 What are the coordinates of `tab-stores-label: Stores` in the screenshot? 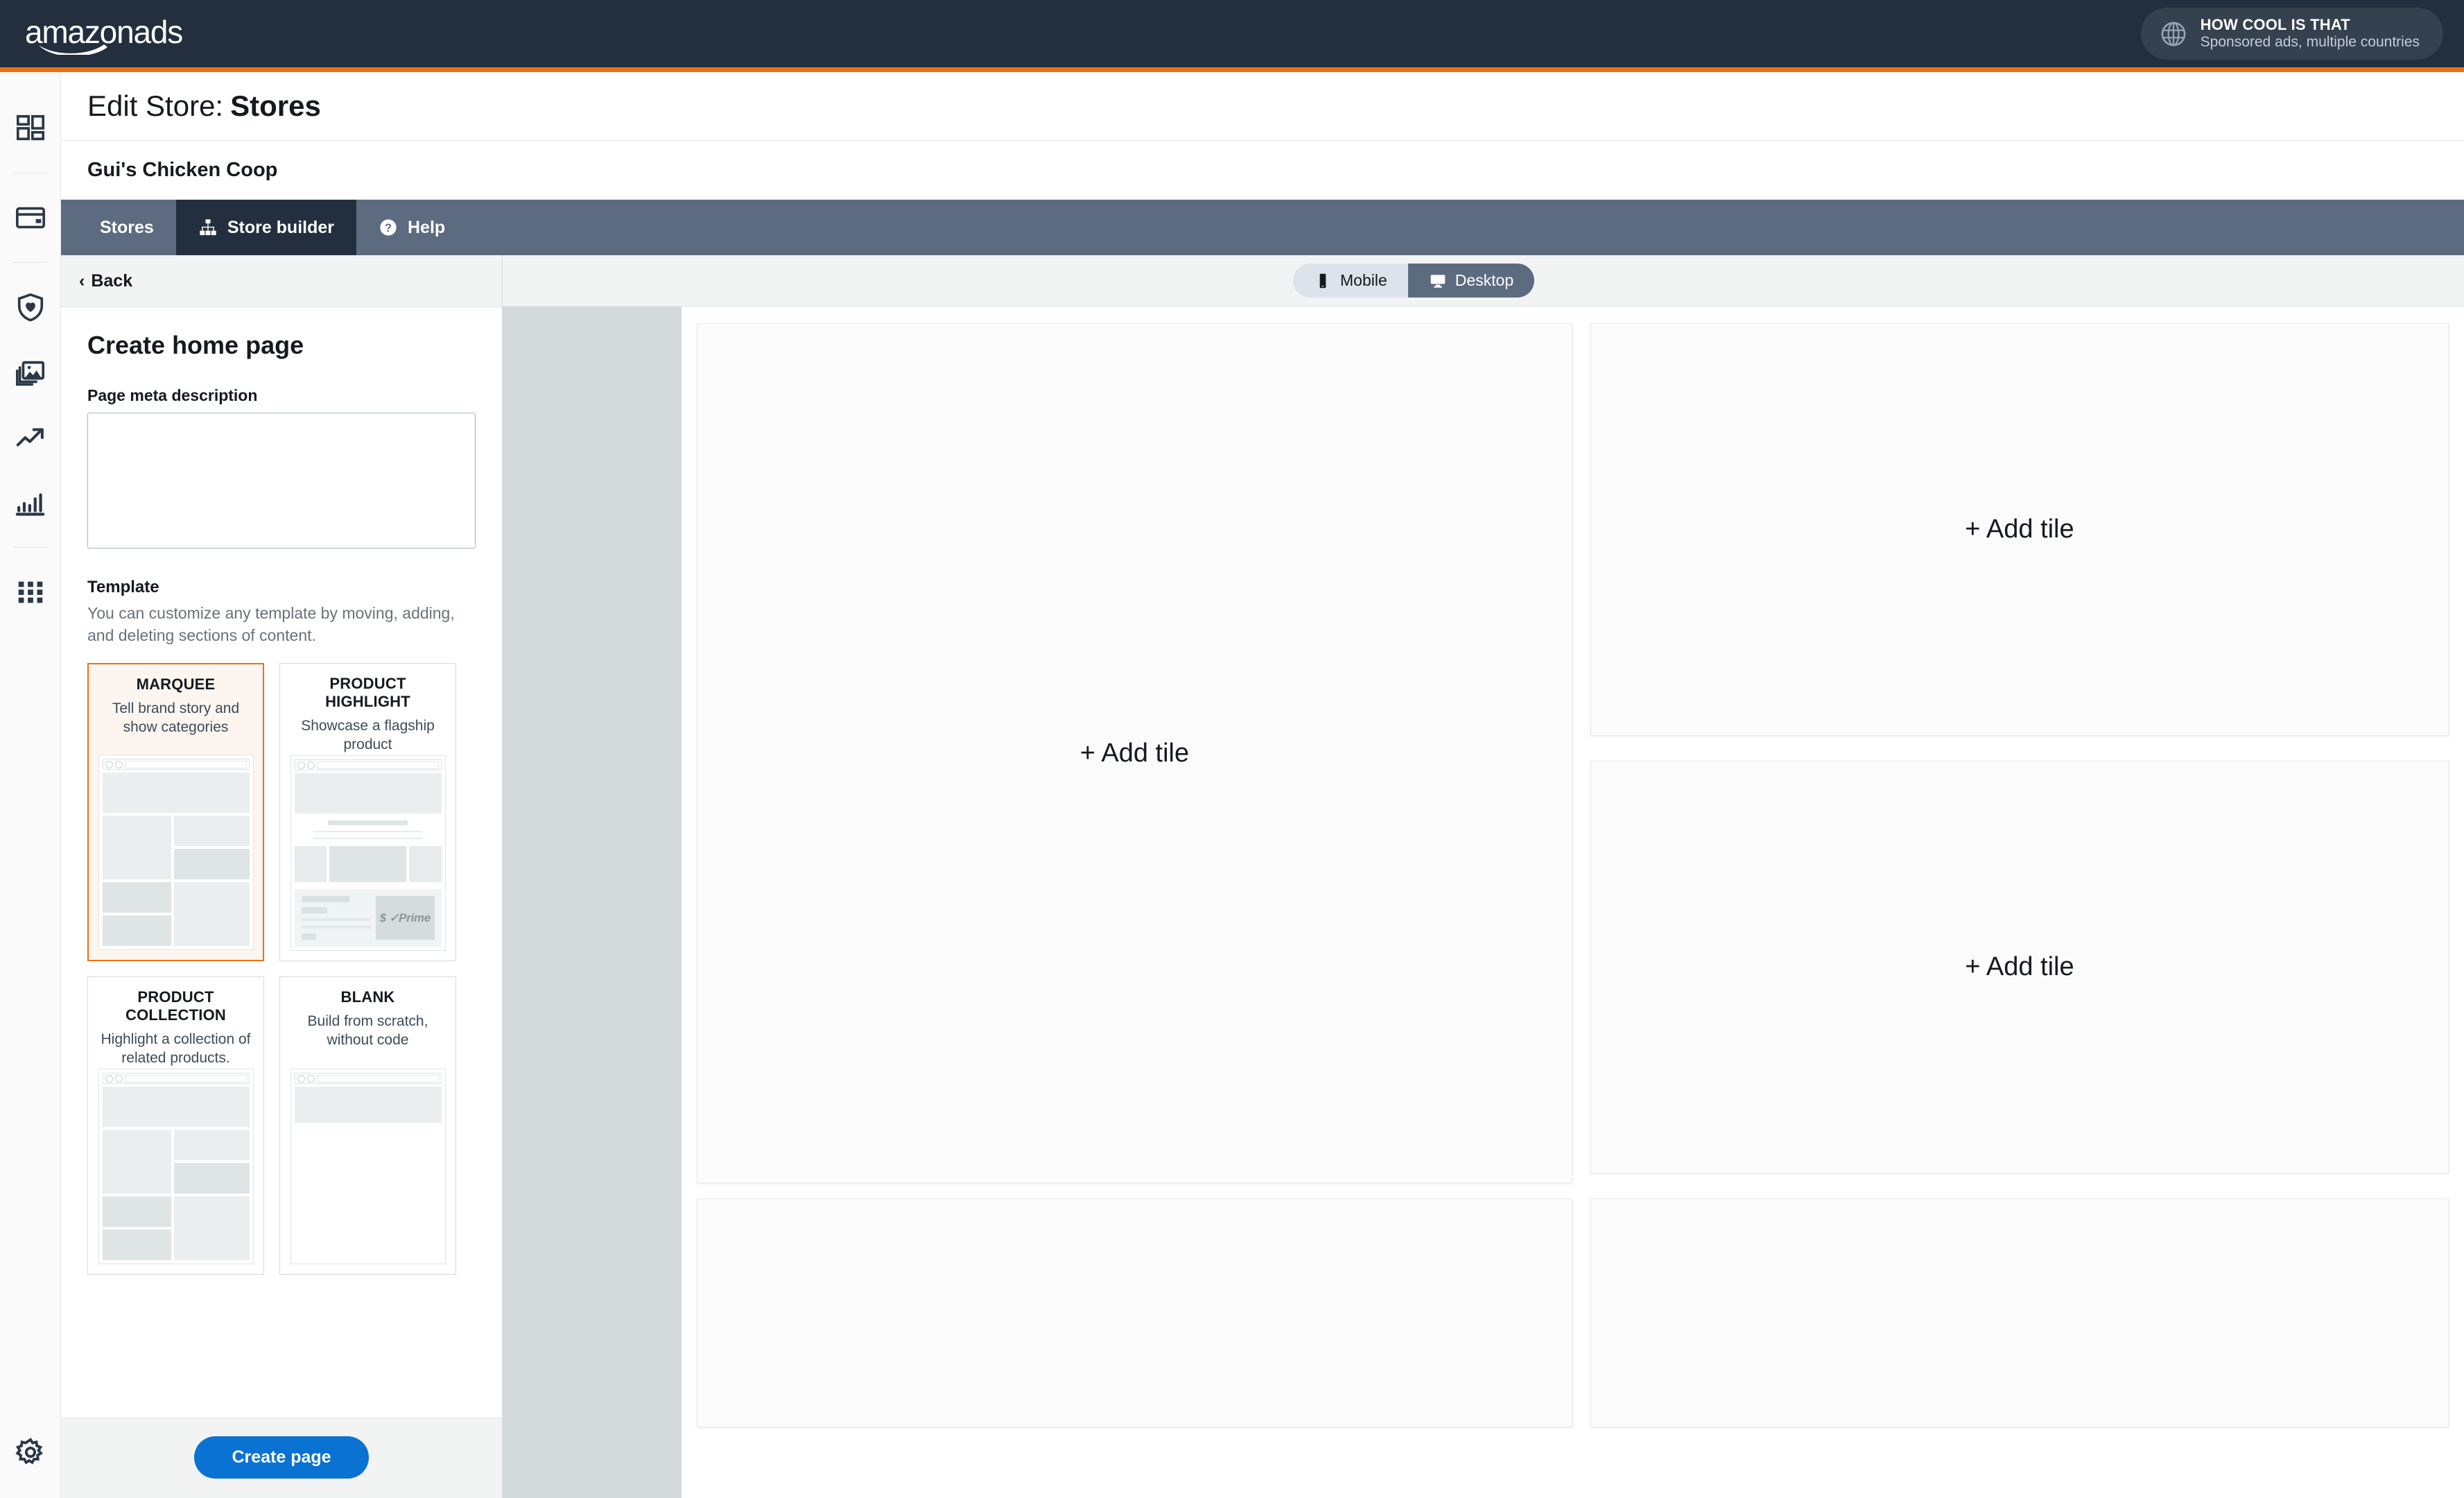 It's located at (127, 227).